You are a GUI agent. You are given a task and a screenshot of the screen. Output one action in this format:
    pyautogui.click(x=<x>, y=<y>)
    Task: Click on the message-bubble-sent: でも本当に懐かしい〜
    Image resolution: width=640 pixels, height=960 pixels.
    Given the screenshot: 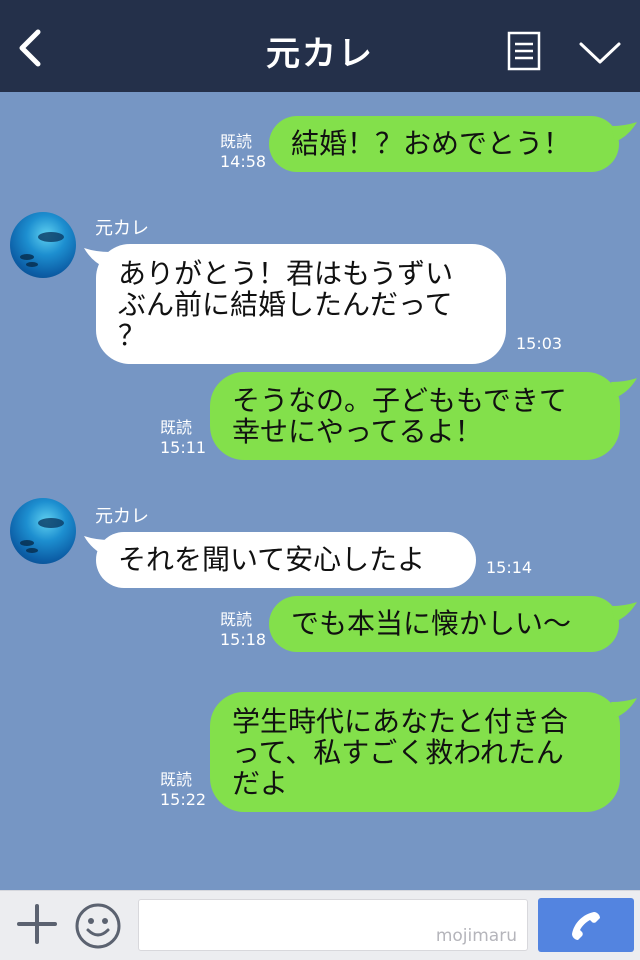 What is the action you would take?
    pyautogui.click(x=444, y=624)
    